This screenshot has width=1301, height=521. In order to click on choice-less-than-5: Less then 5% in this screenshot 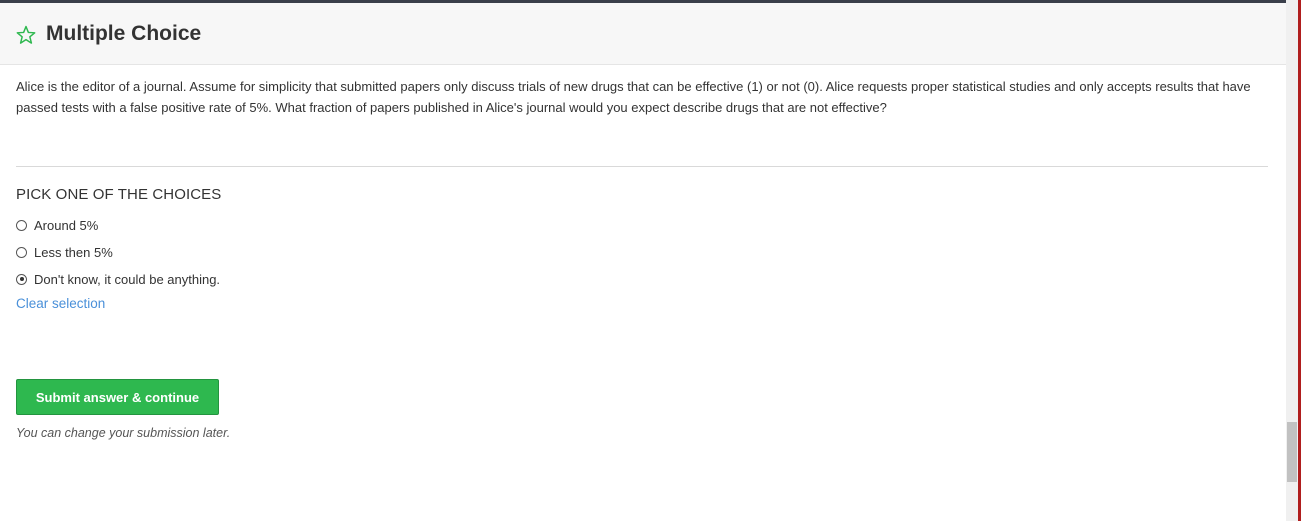, I will do `click(64, 252)`.